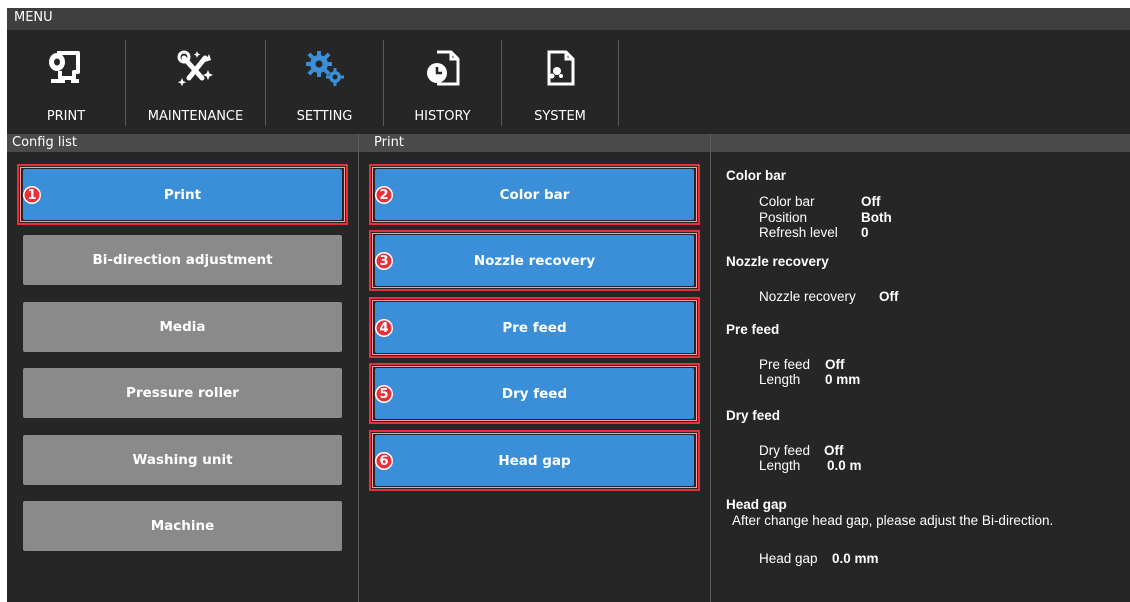 This screenshot has width=1130, height=602. I want to click on config-washing-unit-button: Washing unit, so click(182, 460).